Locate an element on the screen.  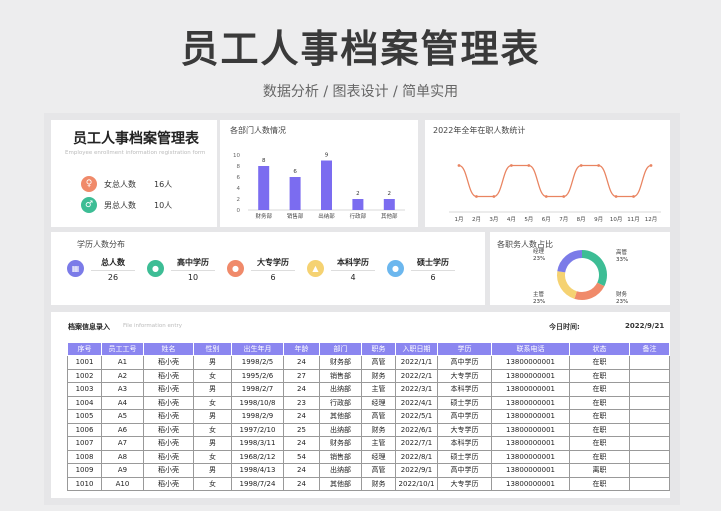
table-cell: 2022/7/1 is located at coordinates (416, 443).